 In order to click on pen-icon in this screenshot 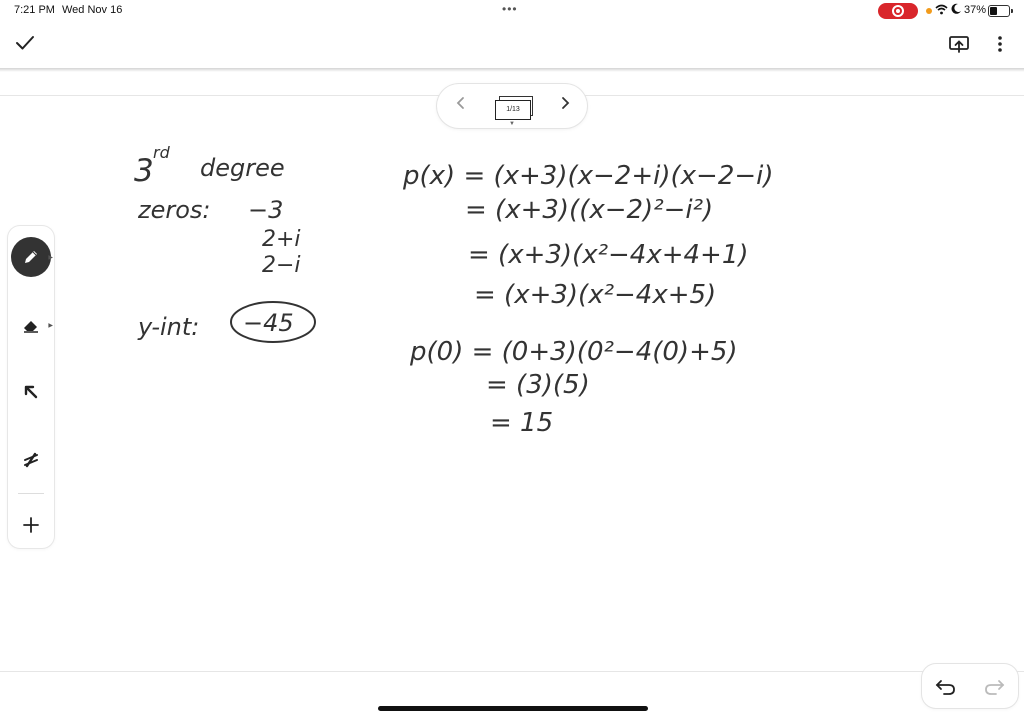, I will do `click(31, 257)`.